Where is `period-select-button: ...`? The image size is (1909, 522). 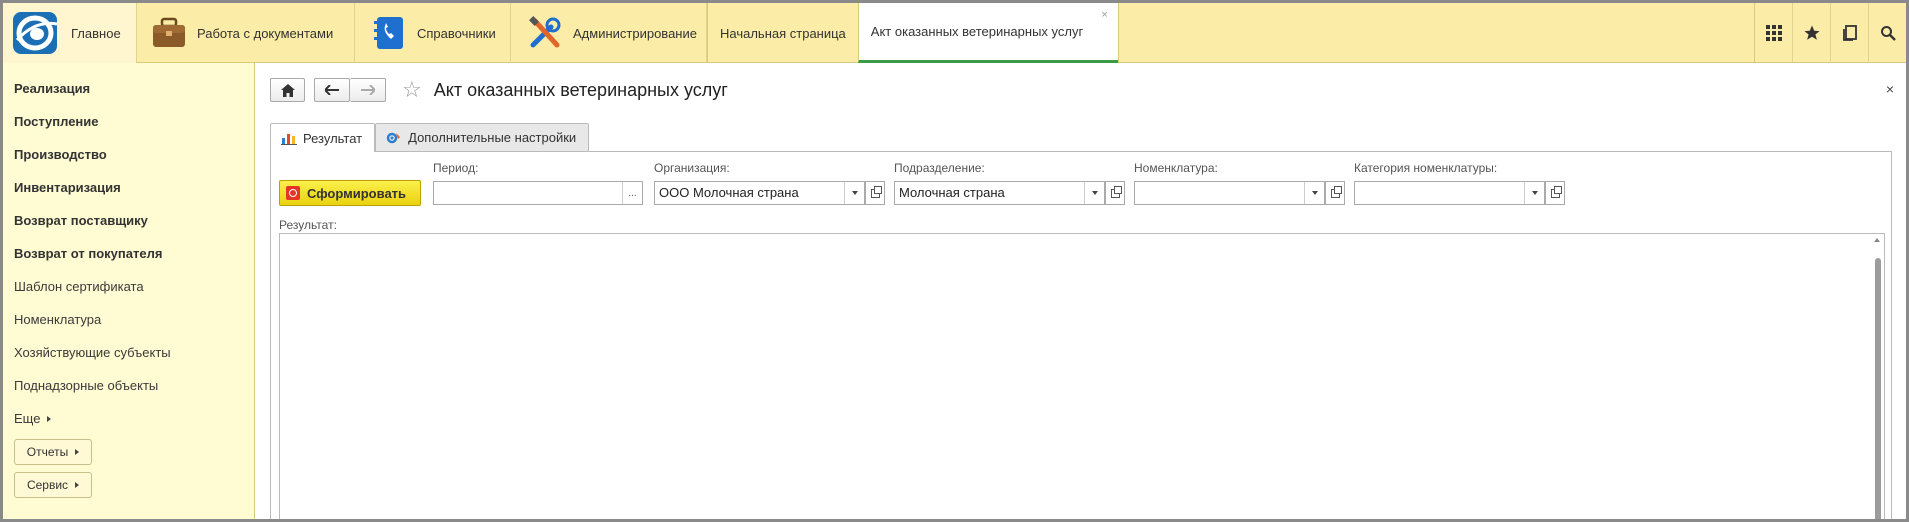
period-select-button: ... is located at coordinates (632, 193).